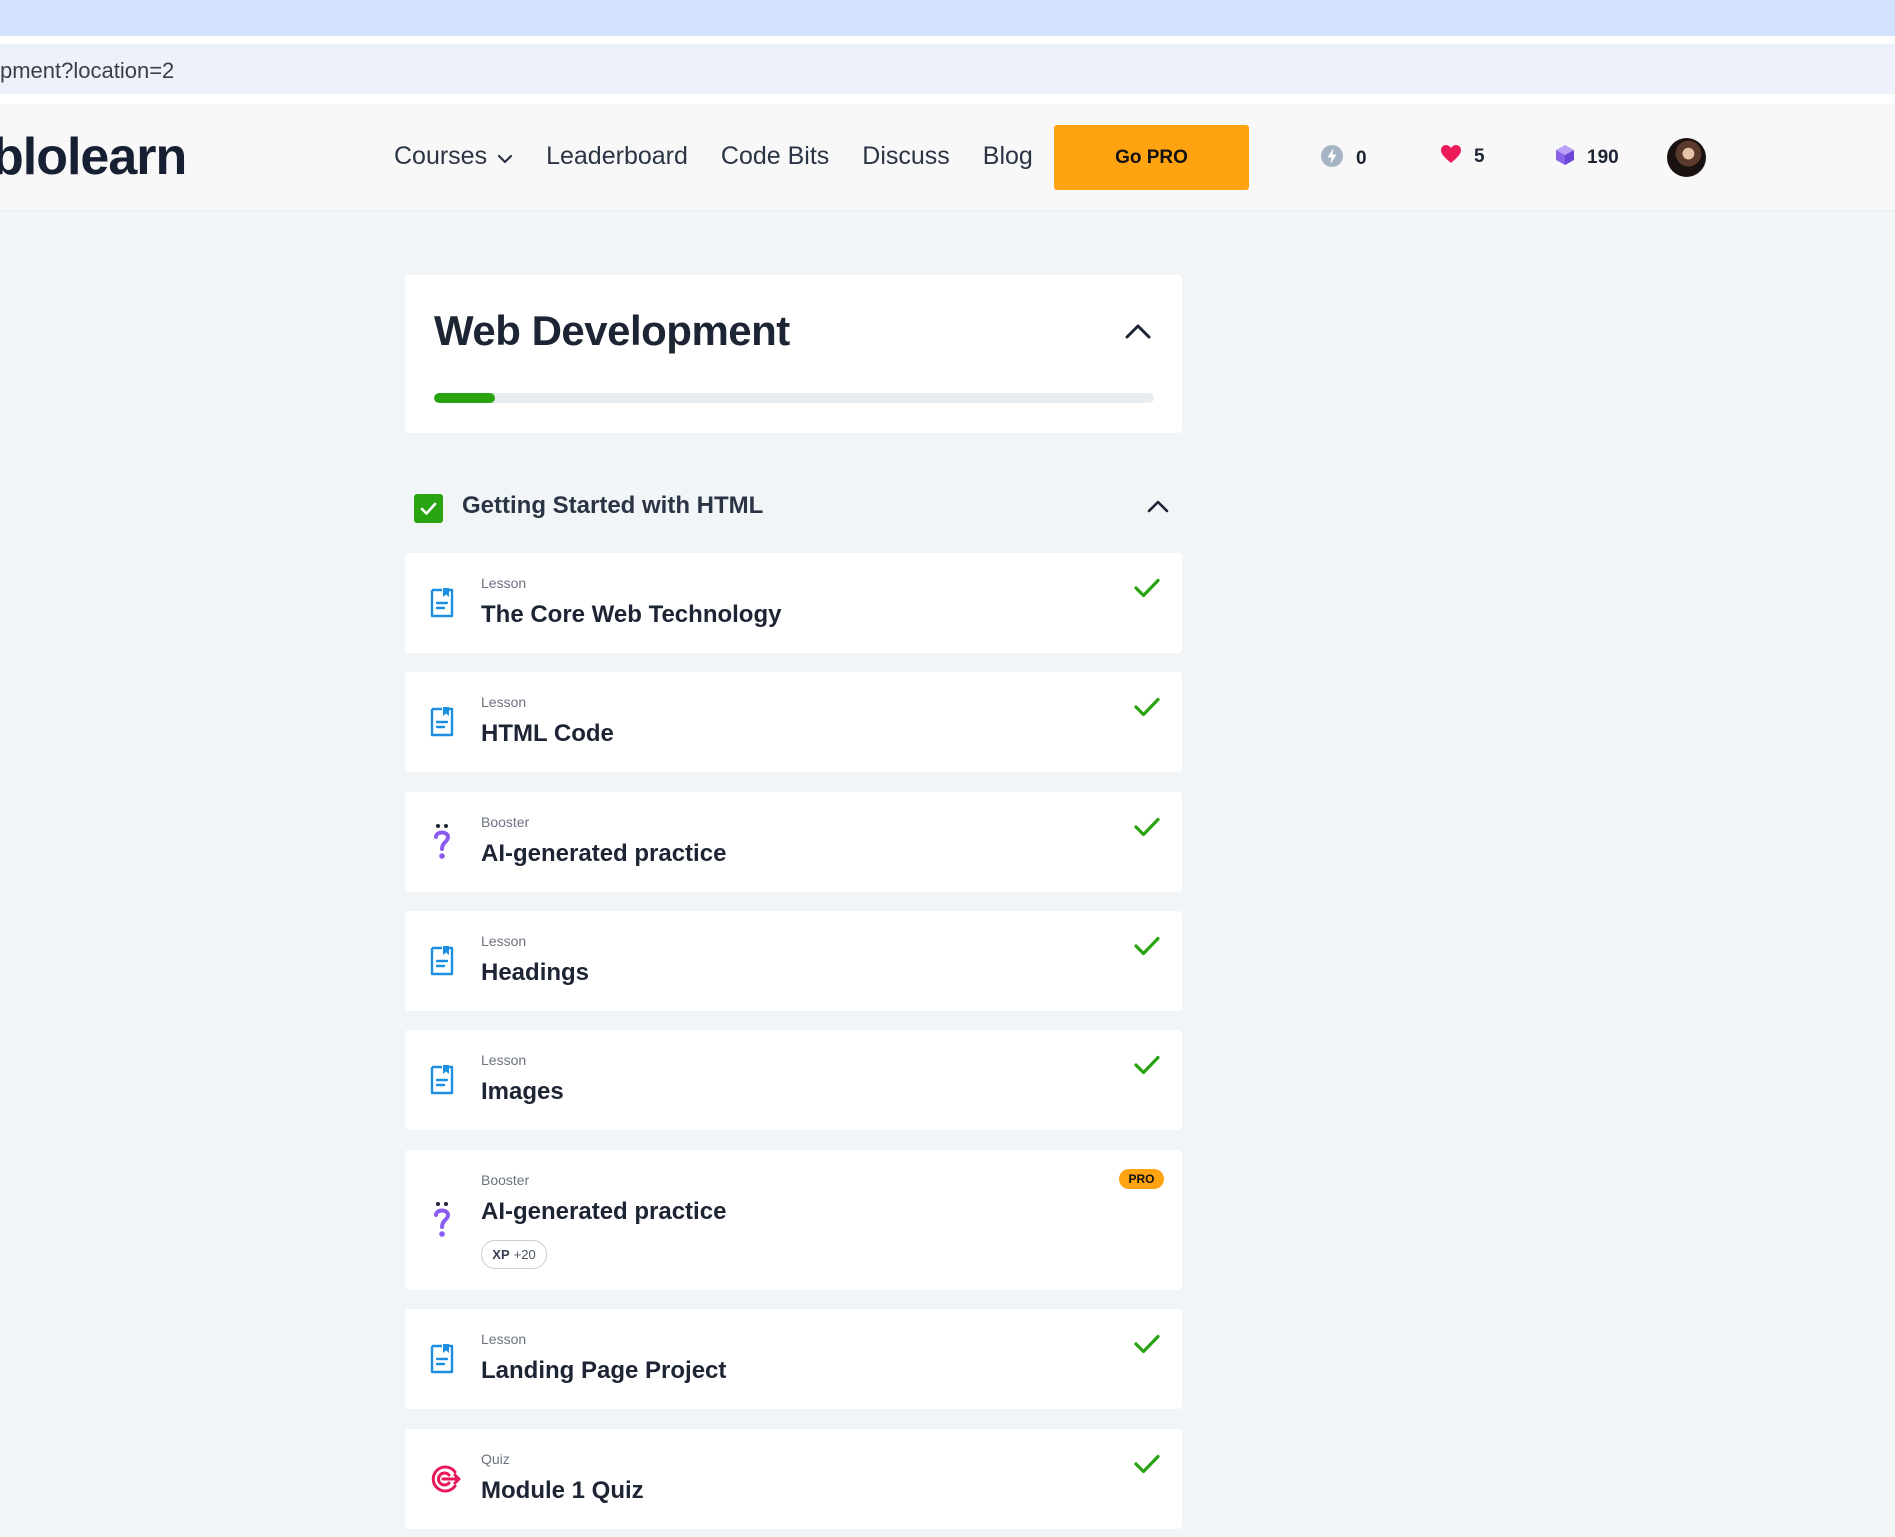  What do you see at coordinates (547, 733) in the screenshot?
I see `item-title: HTML Code` at bounding box center [547, 733].